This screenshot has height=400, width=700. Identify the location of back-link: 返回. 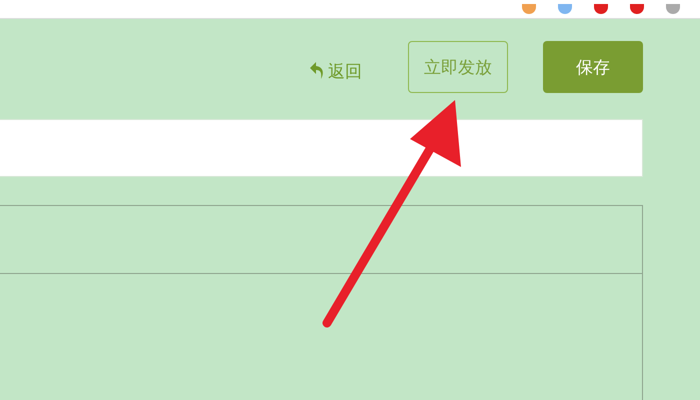
(336, 71).